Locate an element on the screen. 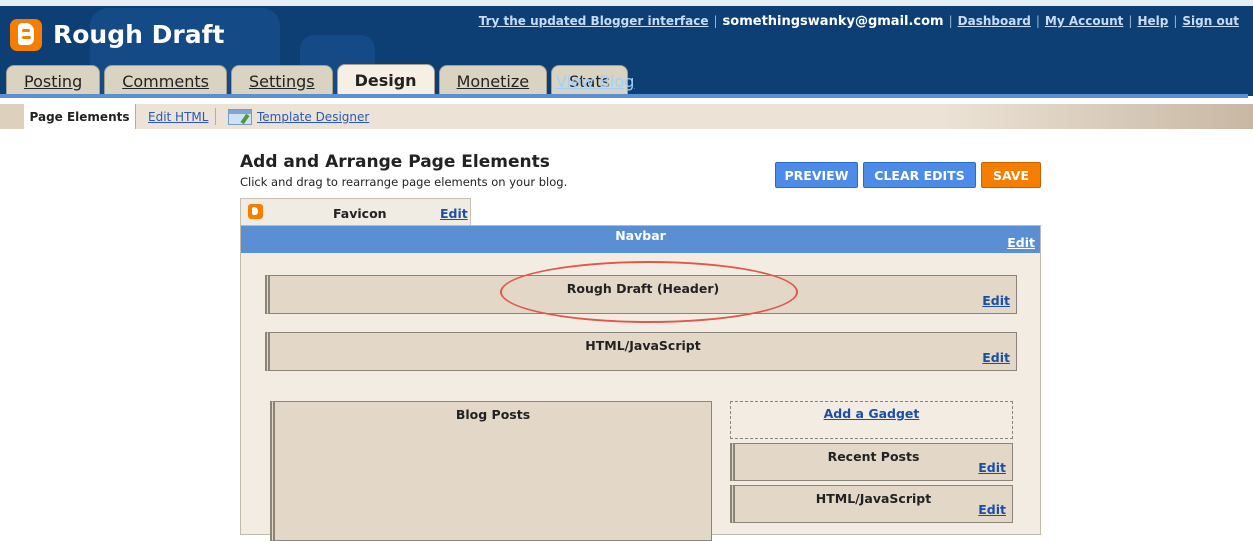  tab-label: Monetize is located at coordinates (493, 81).